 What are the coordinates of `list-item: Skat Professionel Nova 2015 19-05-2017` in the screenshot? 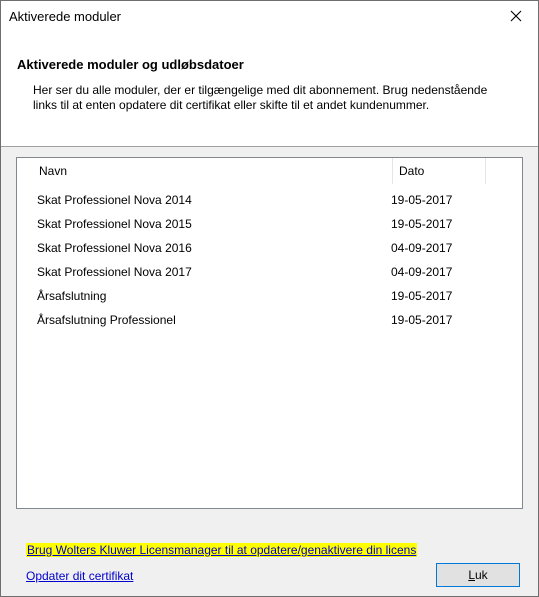 It's located at (269, 224).